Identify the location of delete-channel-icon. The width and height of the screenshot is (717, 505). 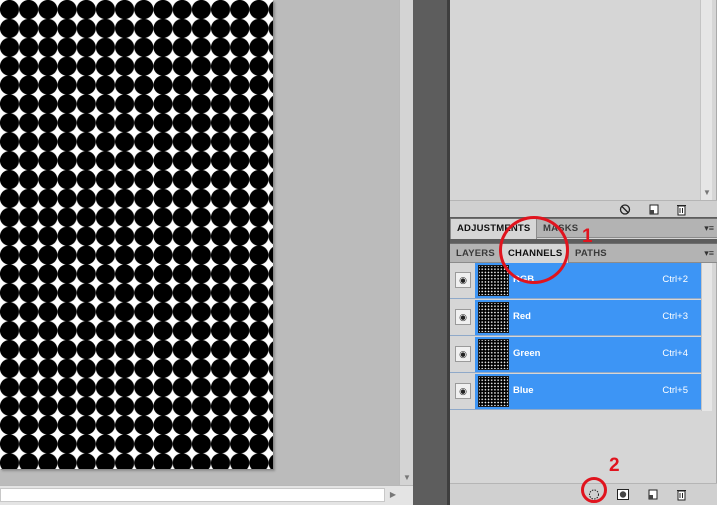
(681, 494).